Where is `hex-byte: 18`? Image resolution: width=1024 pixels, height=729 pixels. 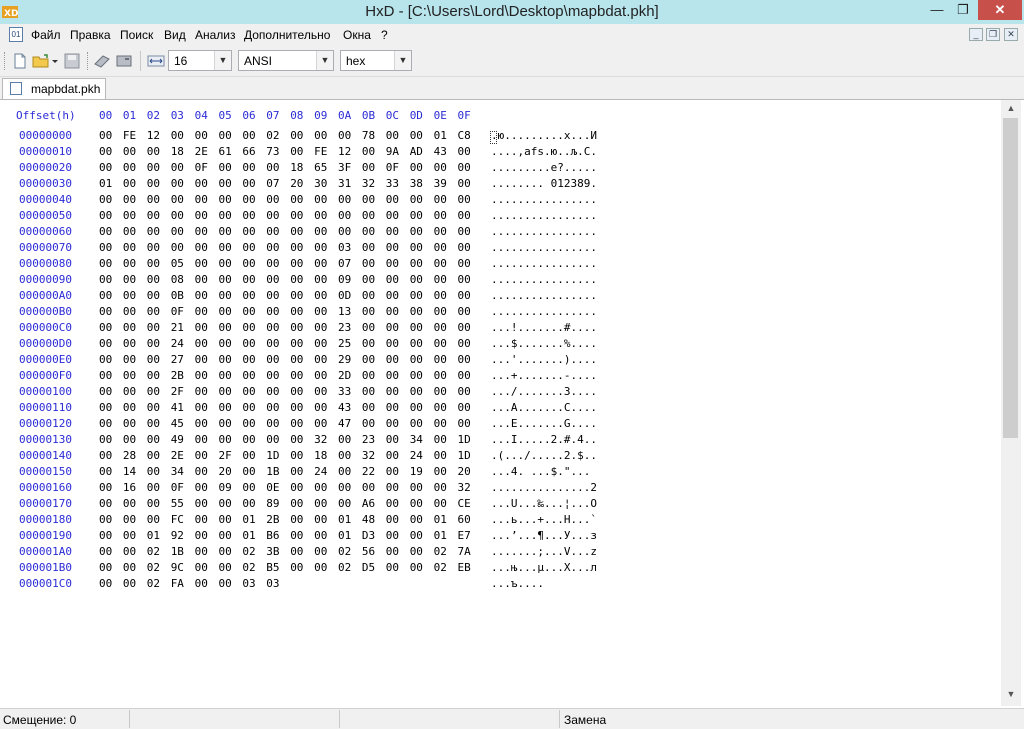 hex-byte: 18 is located at coordinates (320, 455).